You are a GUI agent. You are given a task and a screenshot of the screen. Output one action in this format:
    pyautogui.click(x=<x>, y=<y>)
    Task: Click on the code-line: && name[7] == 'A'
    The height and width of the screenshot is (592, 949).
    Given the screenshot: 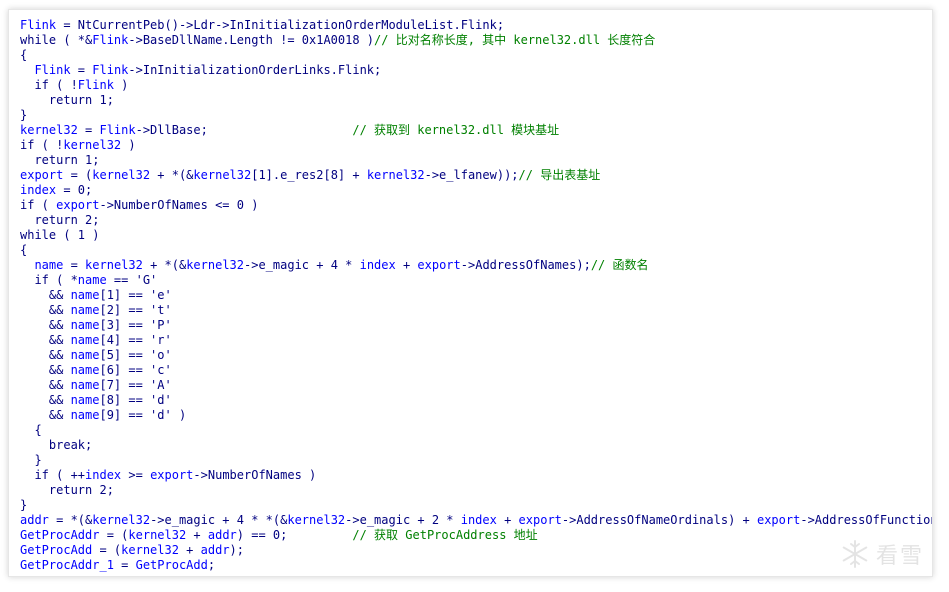 What is the action you would take?
    pyautogui.click(x=476, y=385)
    